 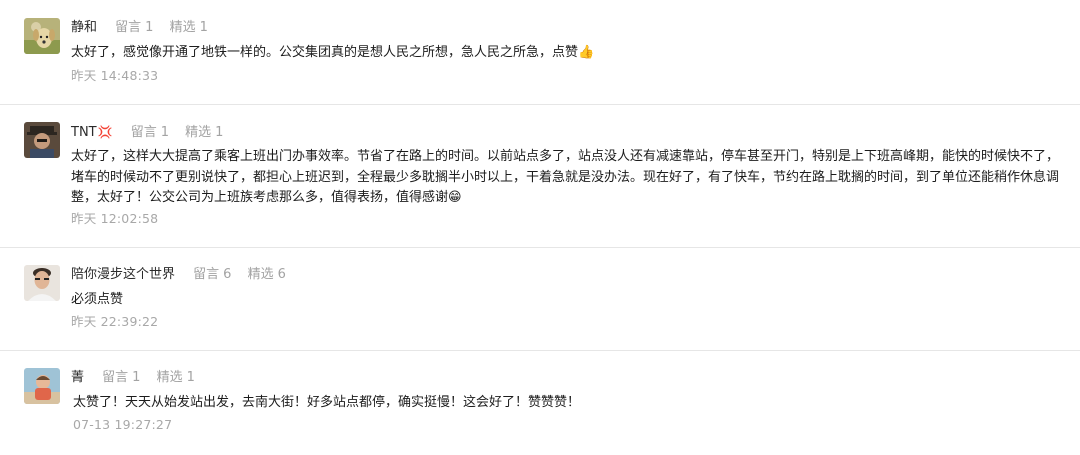 I want to click on liuyan-stat: 留言 6, so click(x=212, y=274).